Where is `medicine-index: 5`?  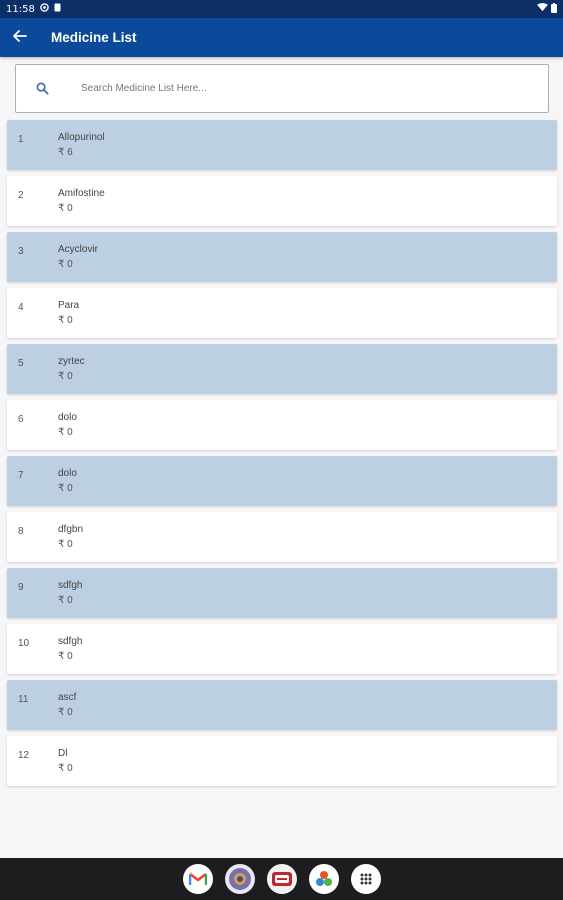
medicine-index: 5 is located at coordinates (21, 363).